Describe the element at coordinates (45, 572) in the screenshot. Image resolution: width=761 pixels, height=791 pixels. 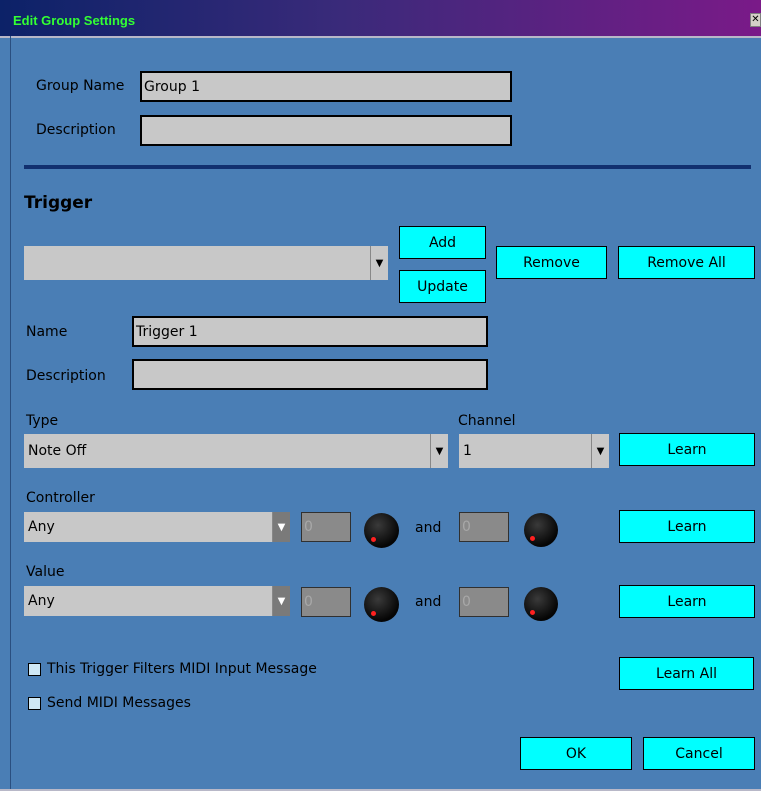
I see `value-label: Value` at that location.